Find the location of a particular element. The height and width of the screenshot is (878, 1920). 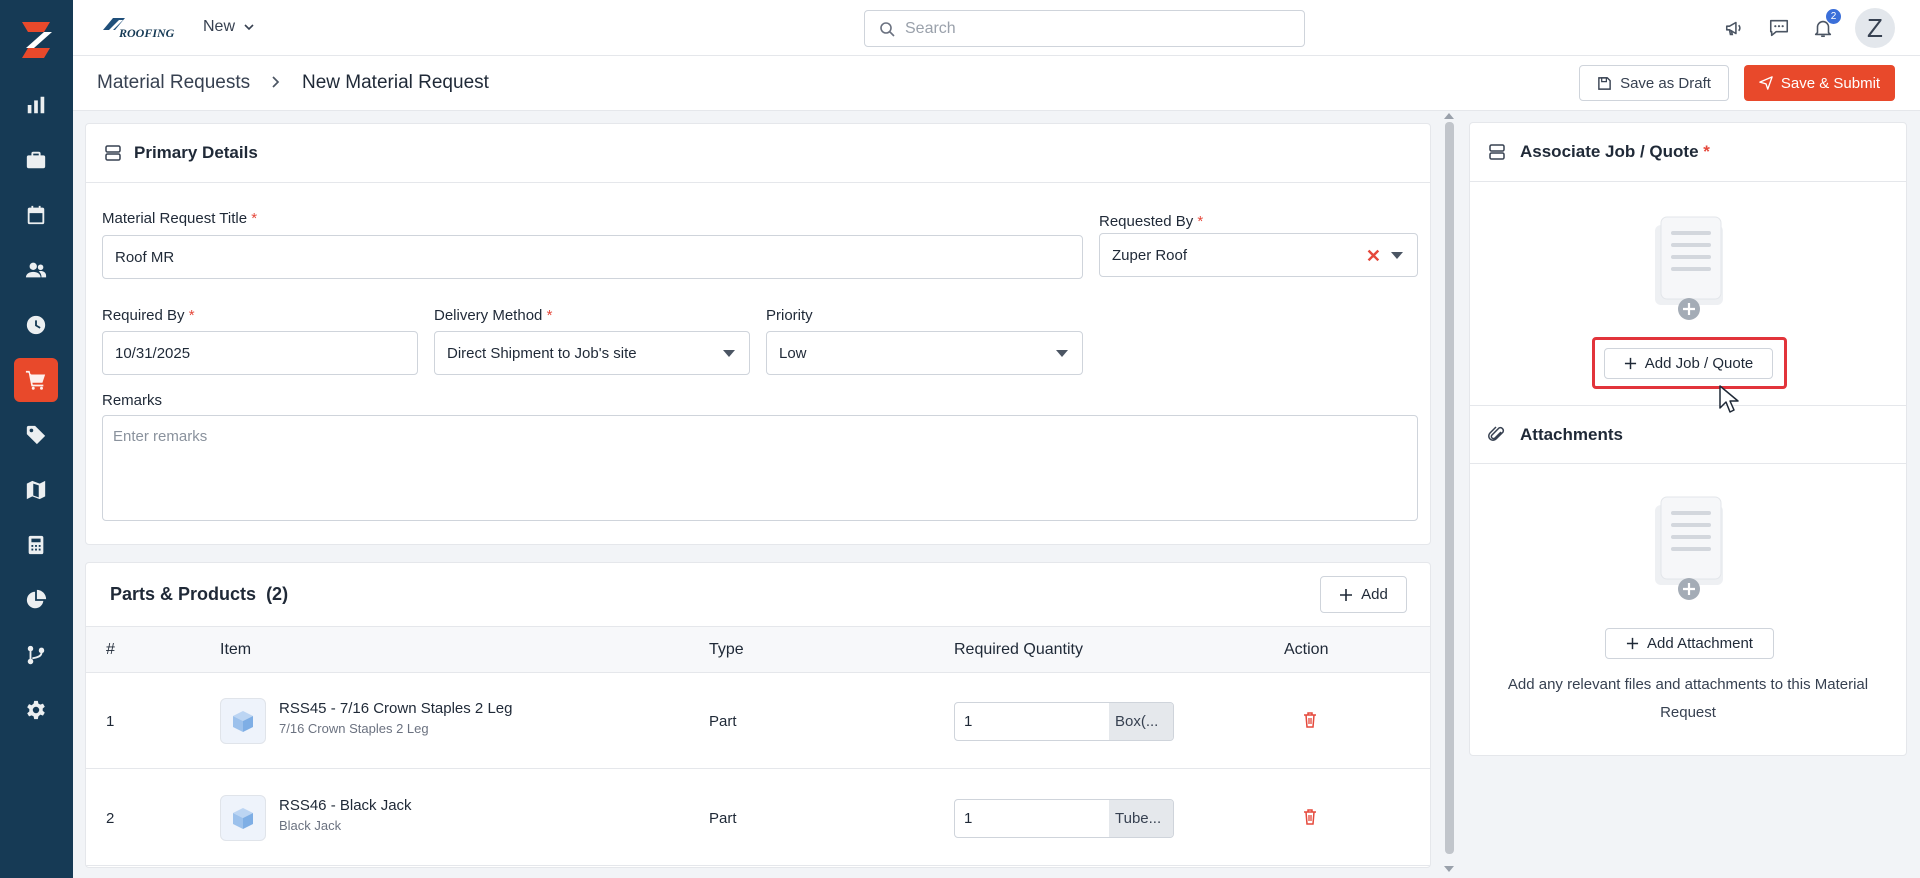

brand-logo-text: ROOFING is located at coordinates (146, 33).